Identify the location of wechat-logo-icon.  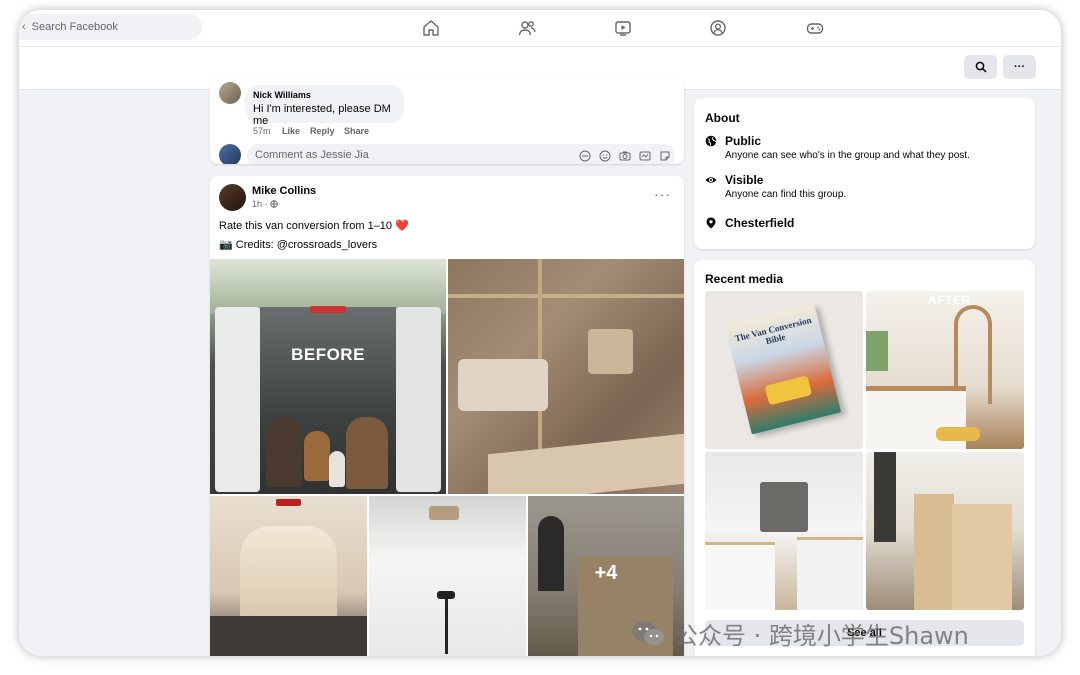
(648, 633).